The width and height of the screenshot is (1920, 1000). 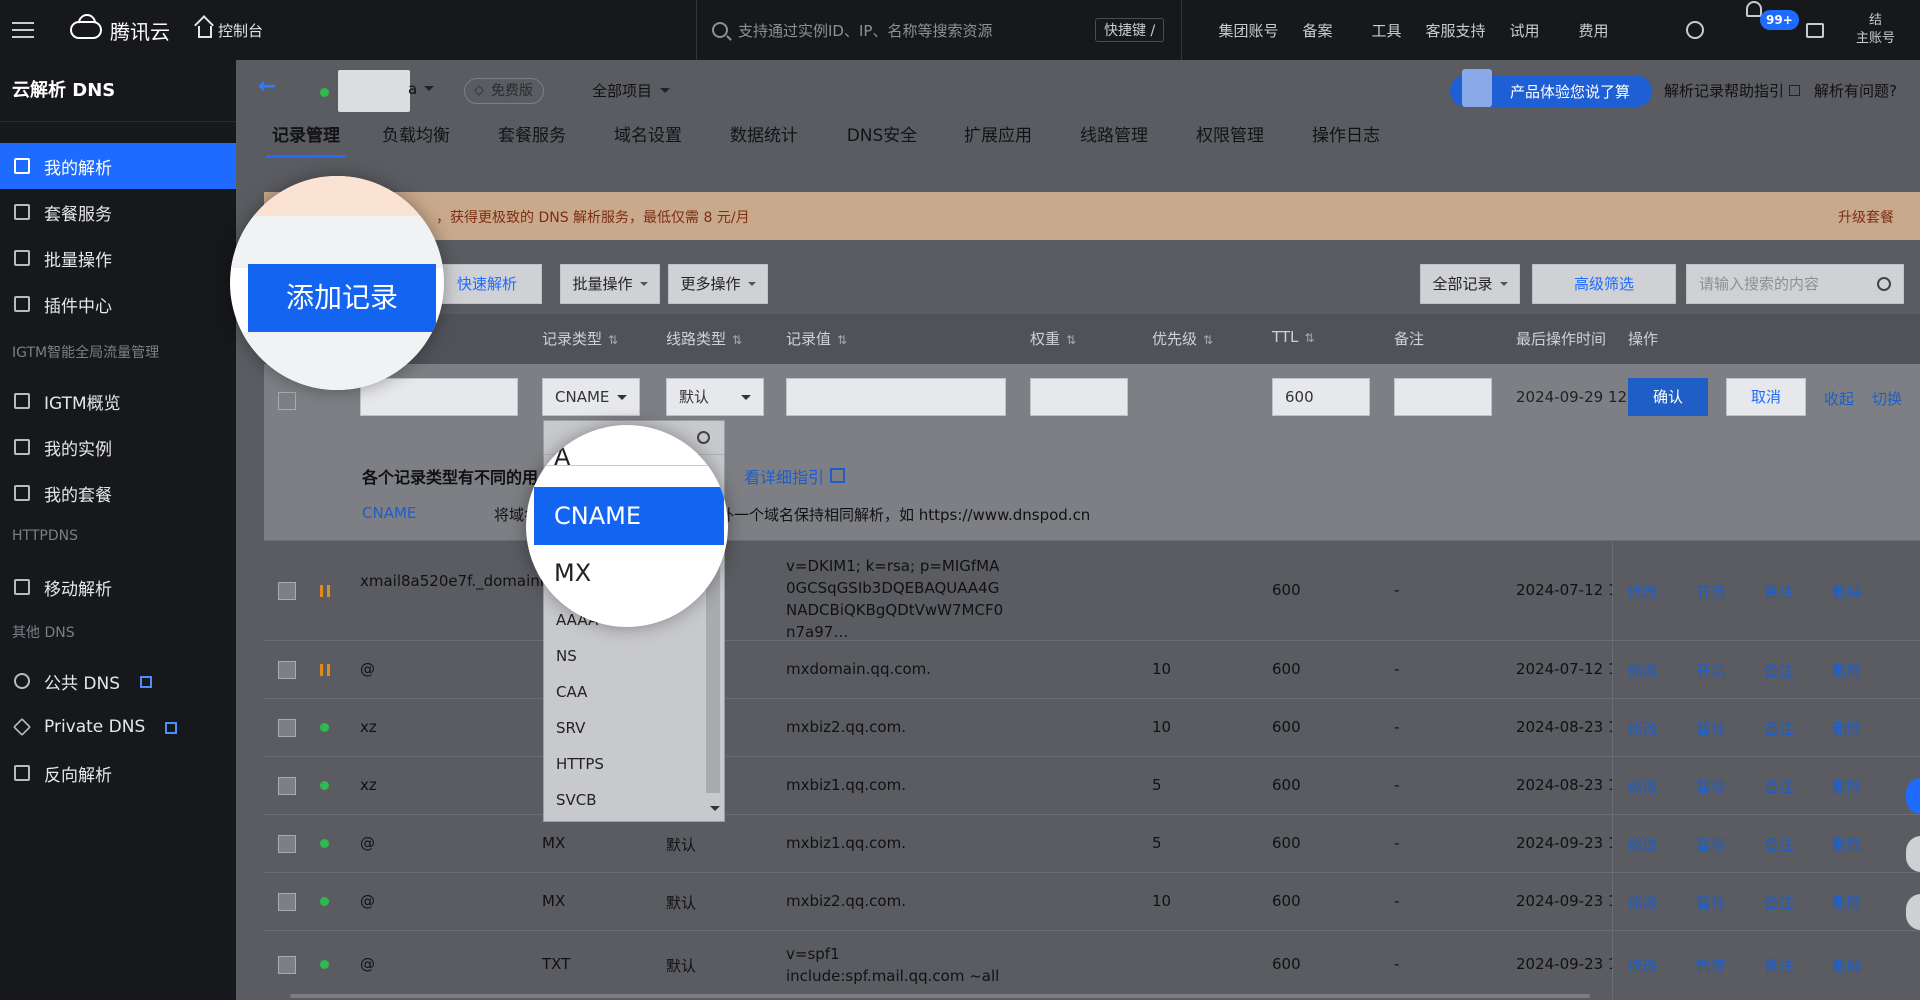 I want to click on tab-records: 记录管理, so click(x=306, y=138).